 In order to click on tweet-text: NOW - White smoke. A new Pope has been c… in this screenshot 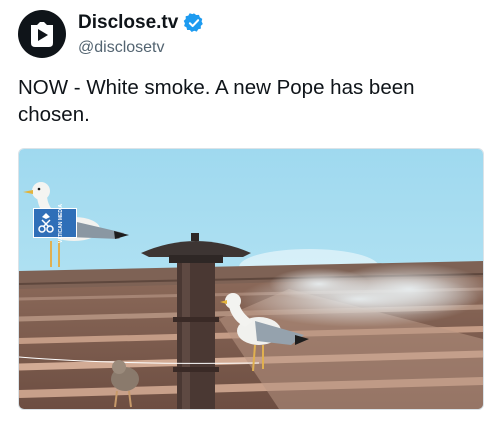, I will do `click(216, 101)`.